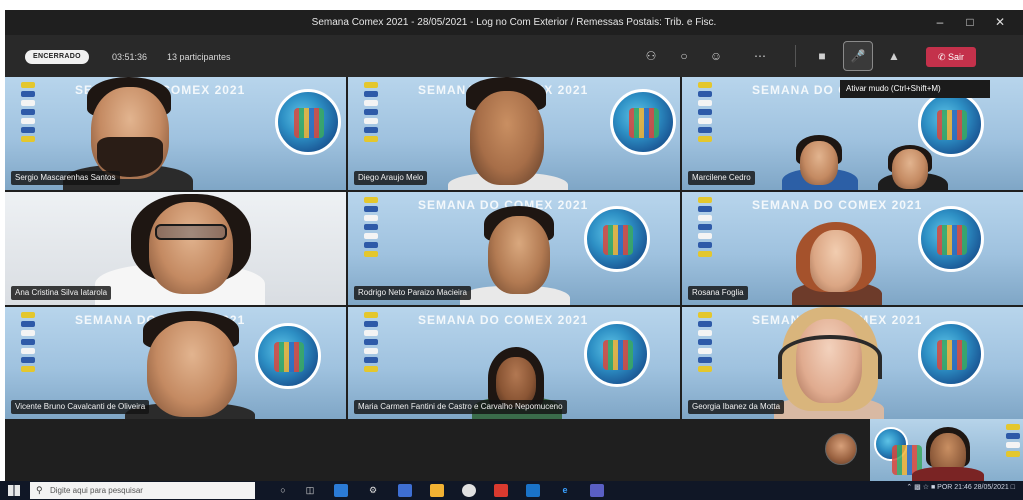  What do you see at coordinates (941, 57) in the screenshot?
I see `phone-icon: ✆` at bounding box center [941, 57].